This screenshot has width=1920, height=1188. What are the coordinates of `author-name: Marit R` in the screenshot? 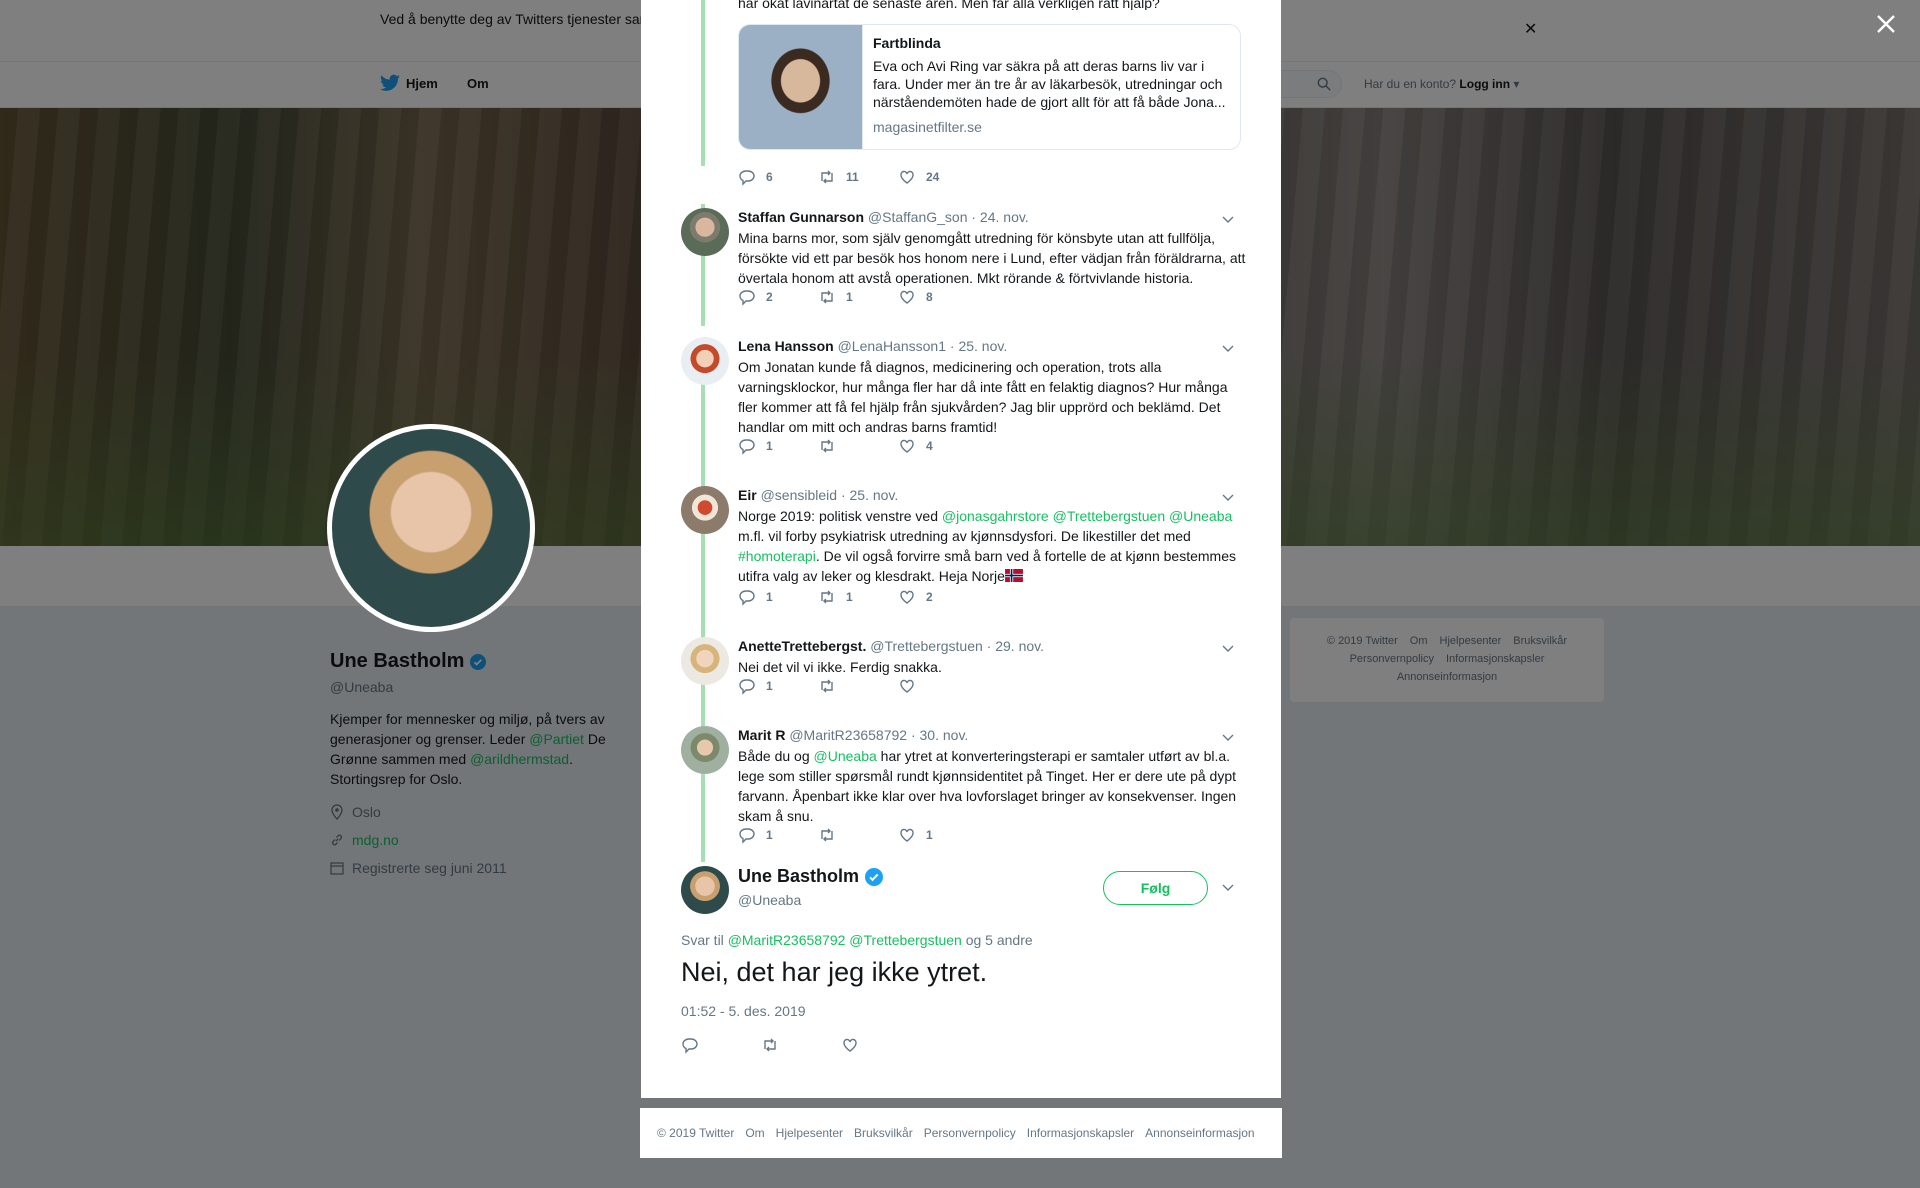 It's located at (761, 735).